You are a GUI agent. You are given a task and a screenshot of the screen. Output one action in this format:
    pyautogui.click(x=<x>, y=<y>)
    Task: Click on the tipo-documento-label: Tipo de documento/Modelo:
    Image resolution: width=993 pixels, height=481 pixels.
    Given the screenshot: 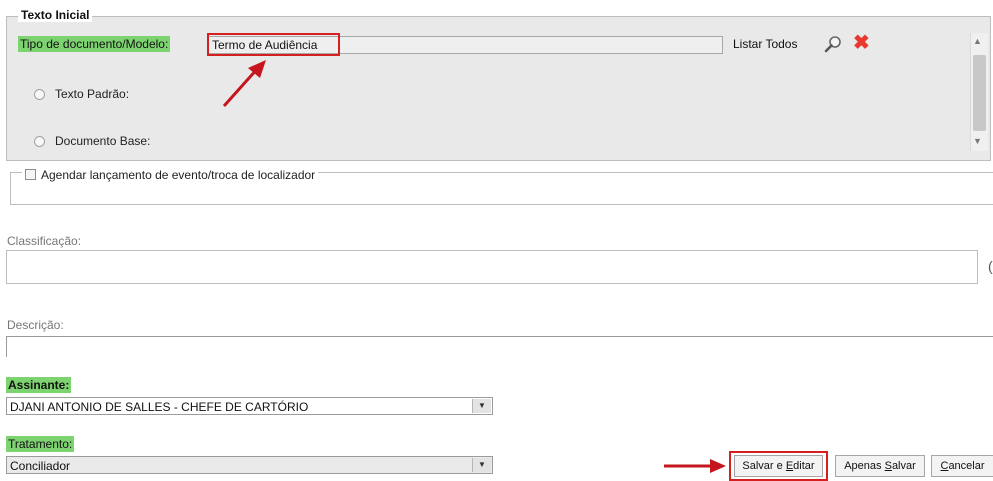 What is the action you would take?
    pyautogui.click(x=94, y=44)
    